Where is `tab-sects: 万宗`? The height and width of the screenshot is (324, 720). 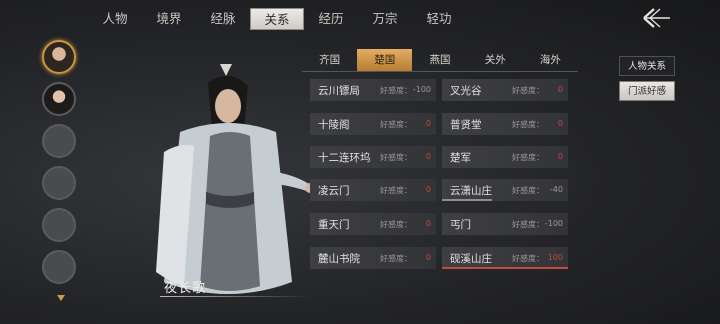 tab-sects: 万宗 is located at coordinates (385, 19).